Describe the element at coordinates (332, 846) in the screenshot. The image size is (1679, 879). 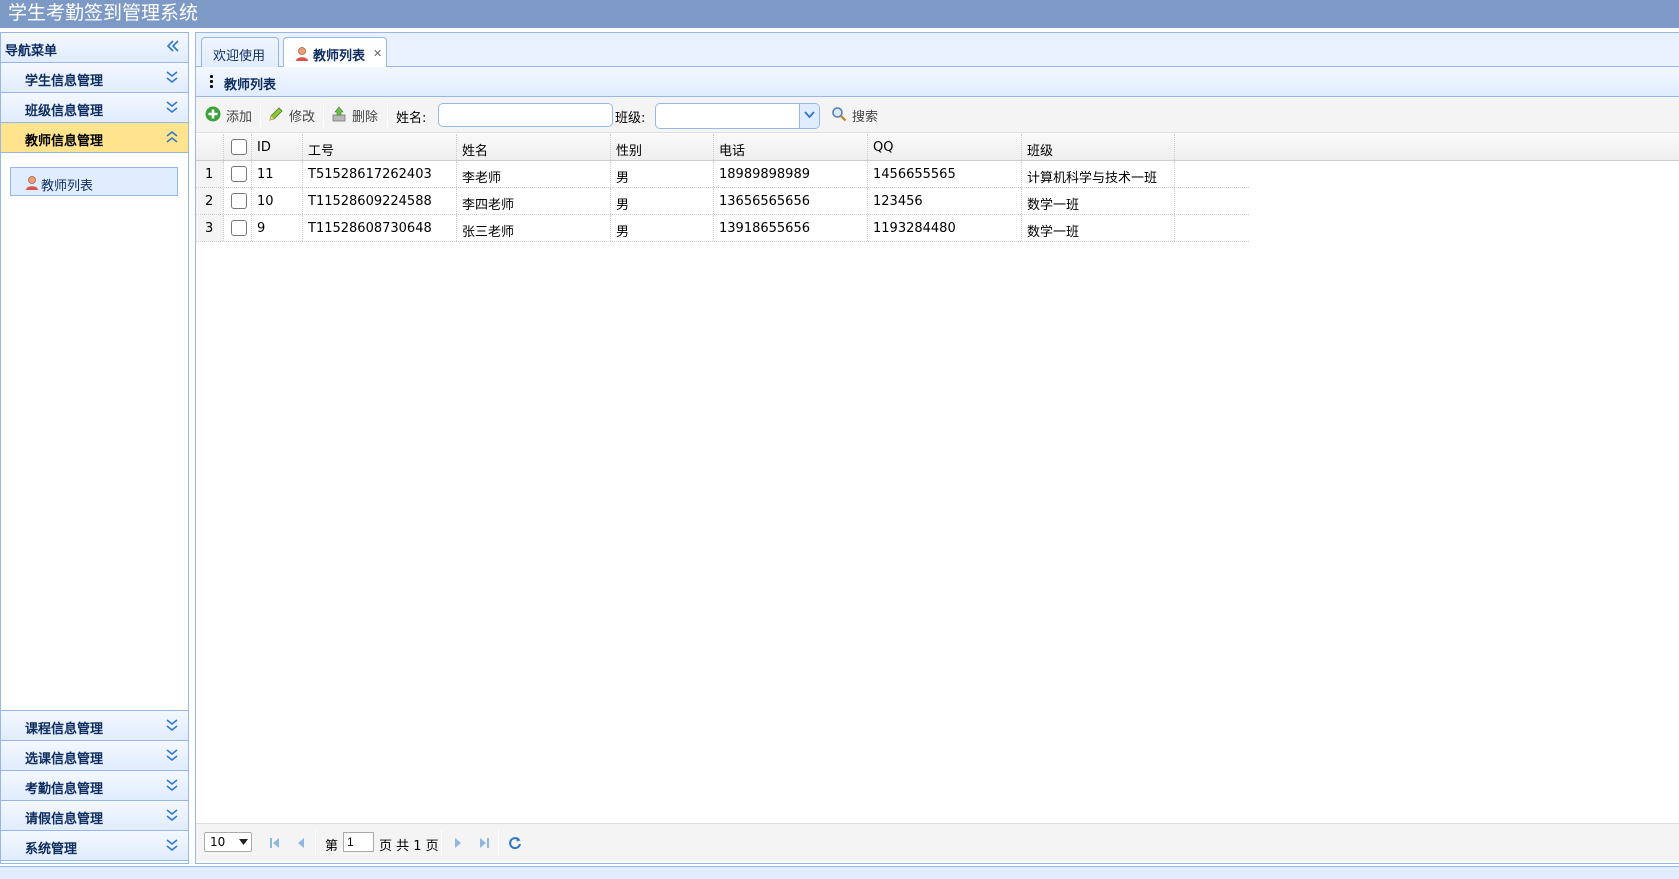
I see `page-prefix: 第` at that location.